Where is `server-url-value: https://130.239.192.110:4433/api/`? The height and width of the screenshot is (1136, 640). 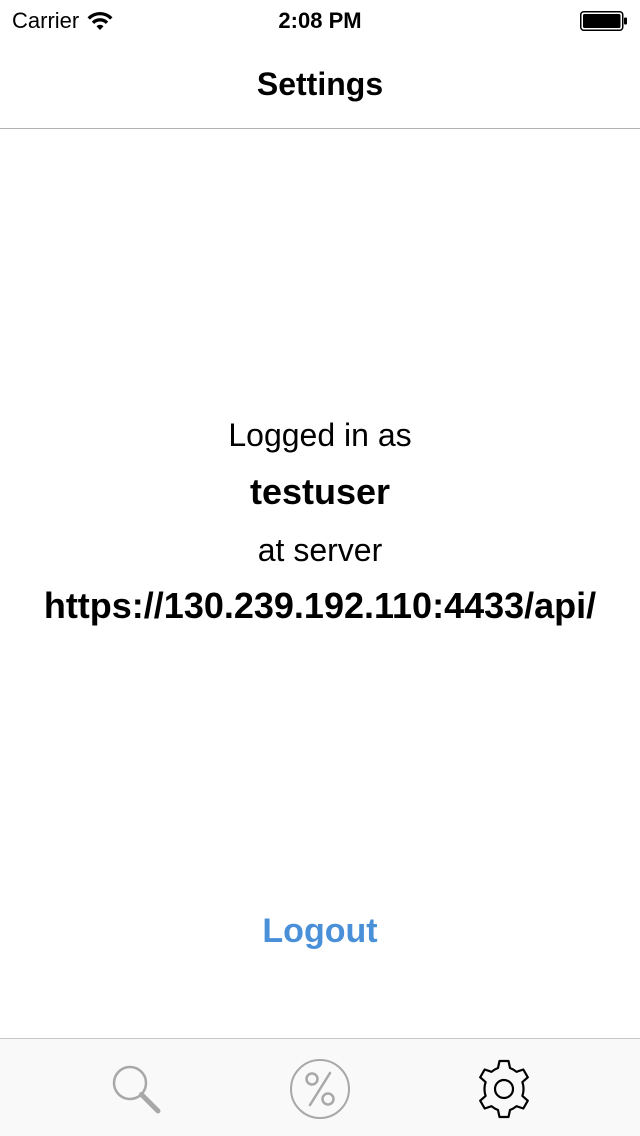 server-url-value: https://130.239.192.110:4433/api/ is located at coordinates (320, 605).